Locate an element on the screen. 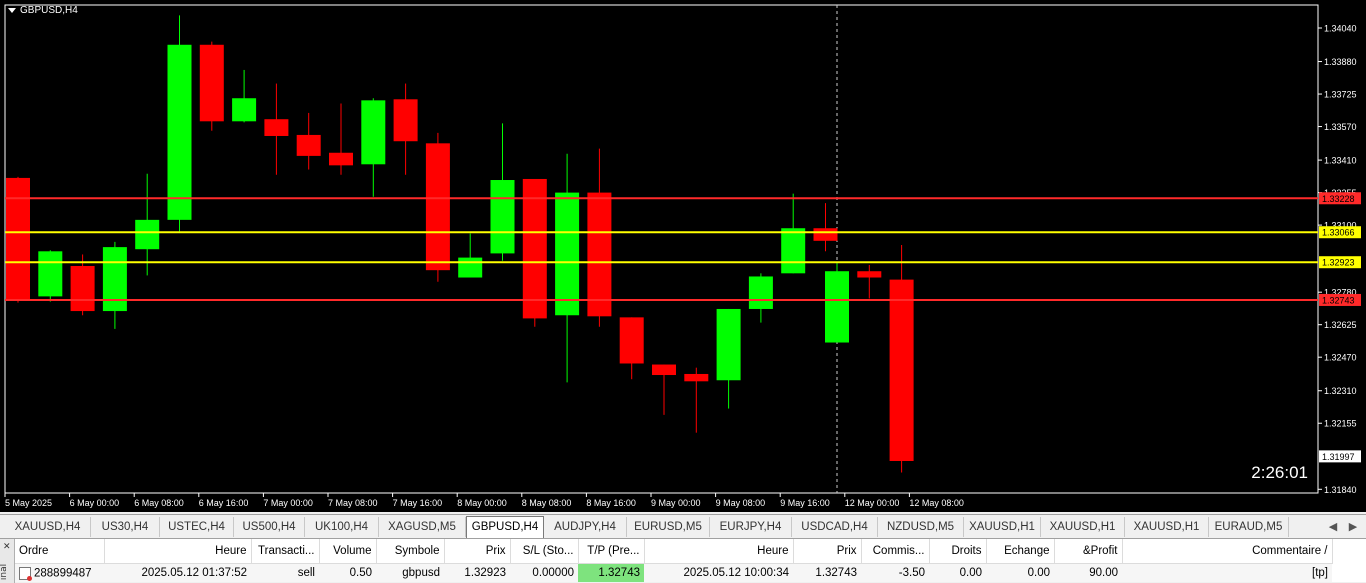 This screenshot has width=1366, height=583. column-header: Commentaire / is located at coordinates (1227, 551).